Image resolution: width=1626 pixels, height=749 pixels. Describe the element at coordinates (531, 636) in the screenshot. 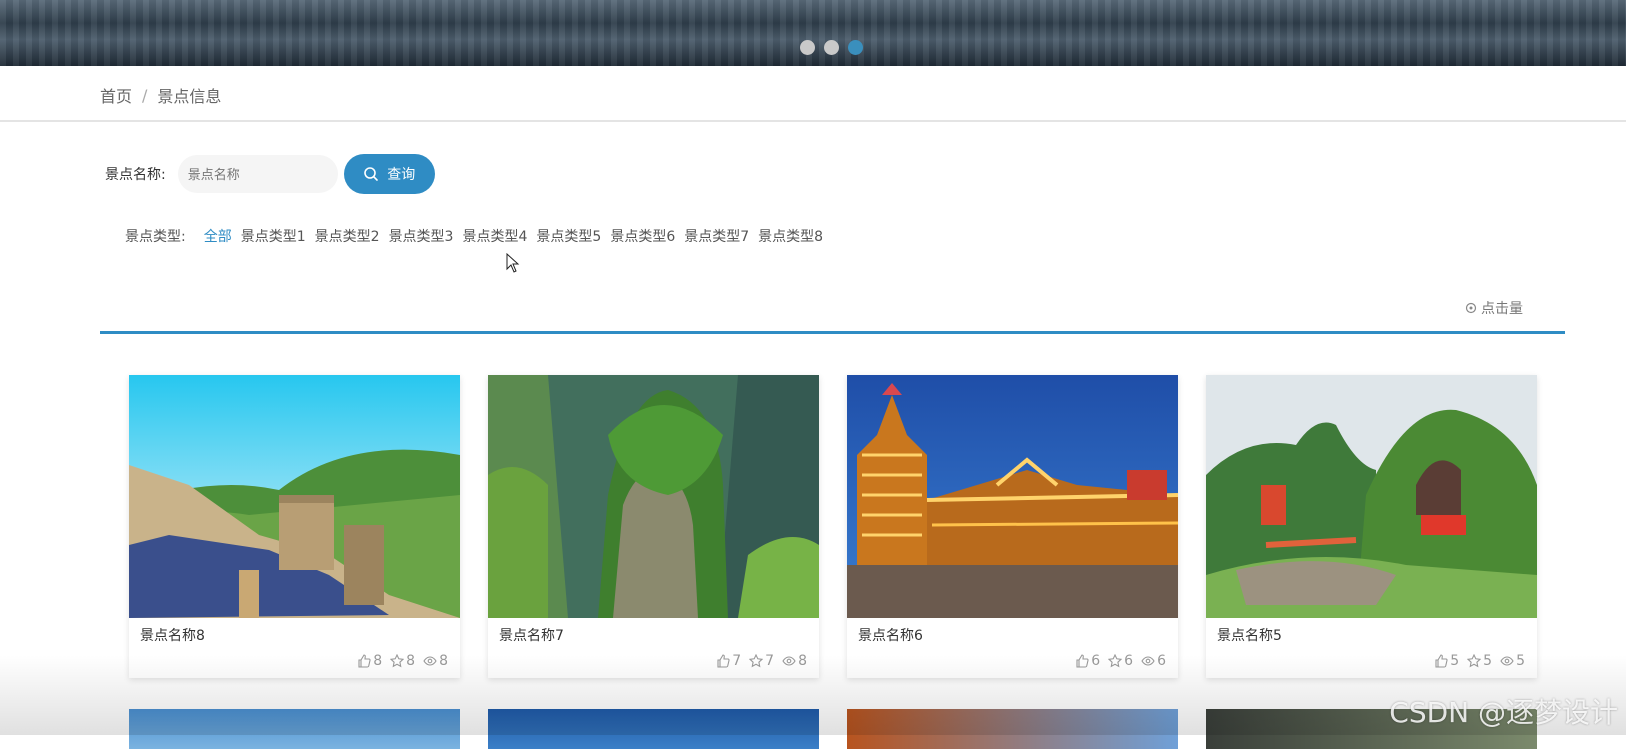

I see `attraction-name: 景点名称7` at that location.